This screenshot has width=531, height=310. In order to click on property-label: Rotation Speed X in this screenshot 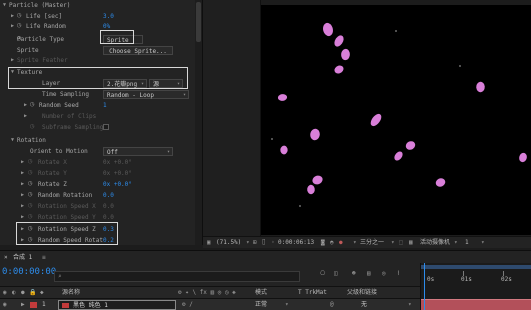, I will do `click(67, 206)`.